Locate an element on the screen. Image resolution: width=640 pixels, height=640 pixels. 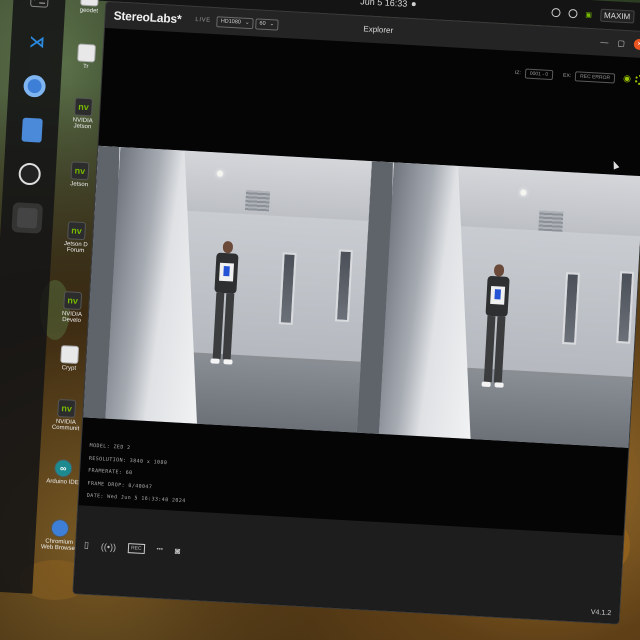
dock-files is located at coordinates (32, 130).